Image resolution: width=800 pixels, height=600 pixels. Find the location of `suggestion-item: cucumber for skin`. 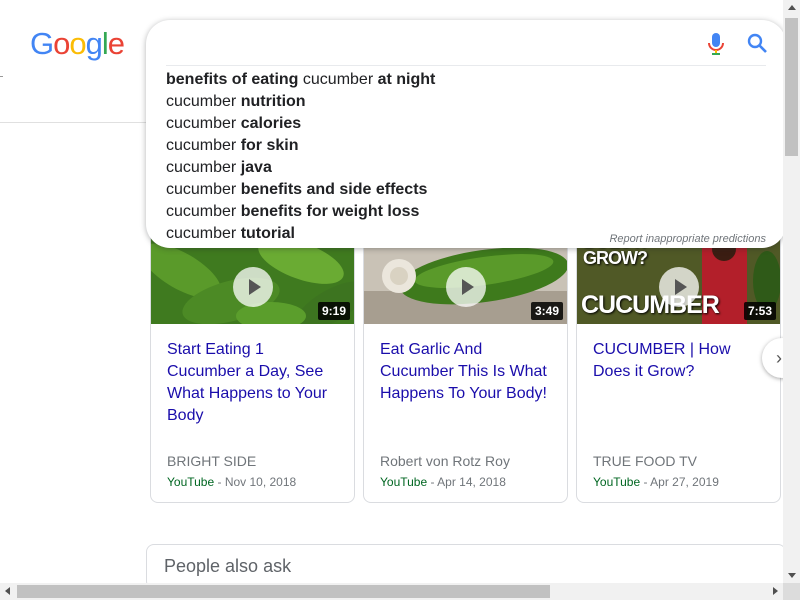

suggestion-item: cucumber for skin is located at coordinates (466, 146).